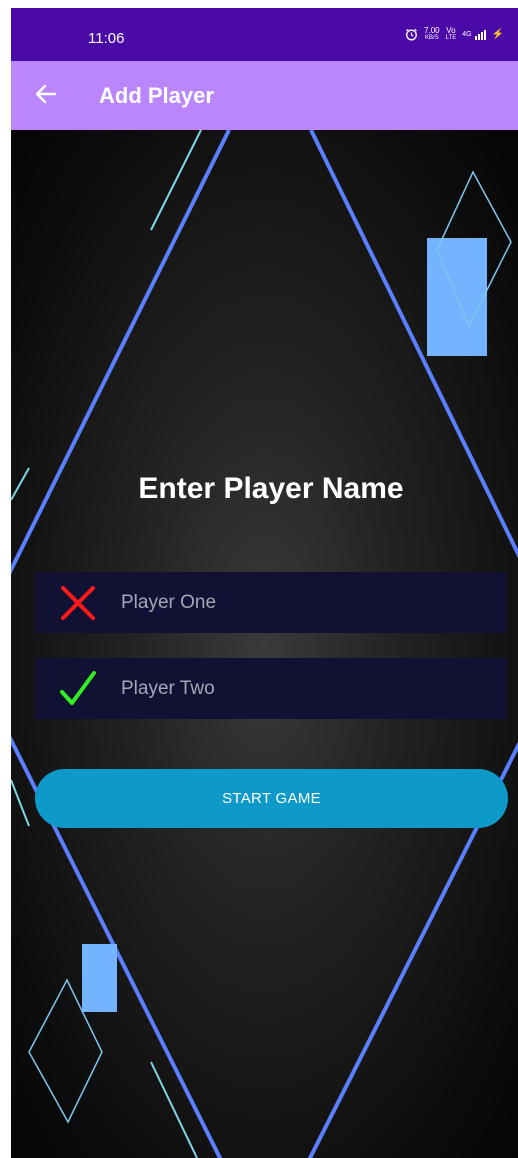  What do you see at coordinates (497, 34) in the screenshot?
I see `charging-icon: ⚡` at bounding box center [497, 34].